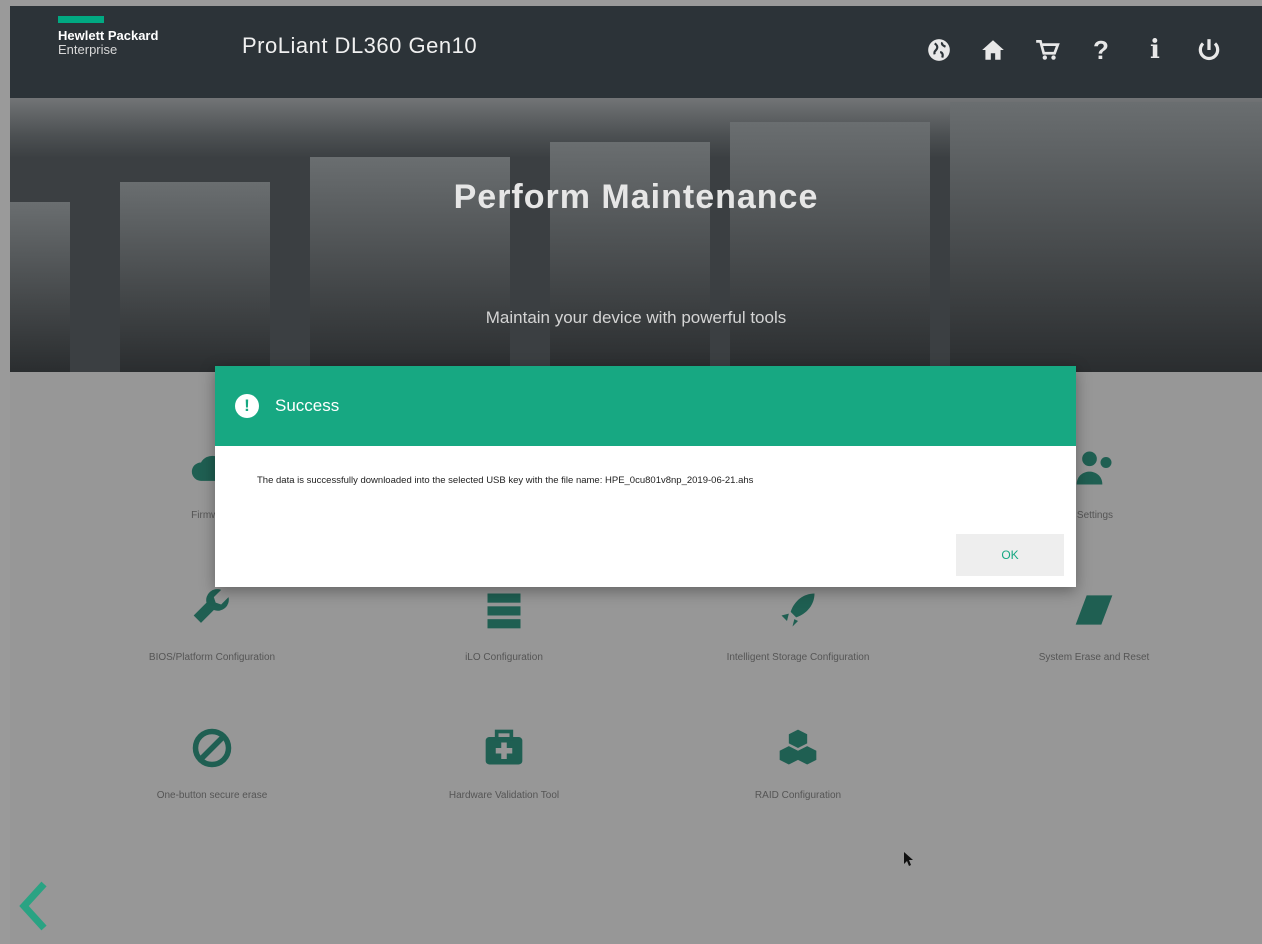 This screenshot has width=1262, height=944. I want to click on tile-label: One-button secure erase, so click(212, 795).